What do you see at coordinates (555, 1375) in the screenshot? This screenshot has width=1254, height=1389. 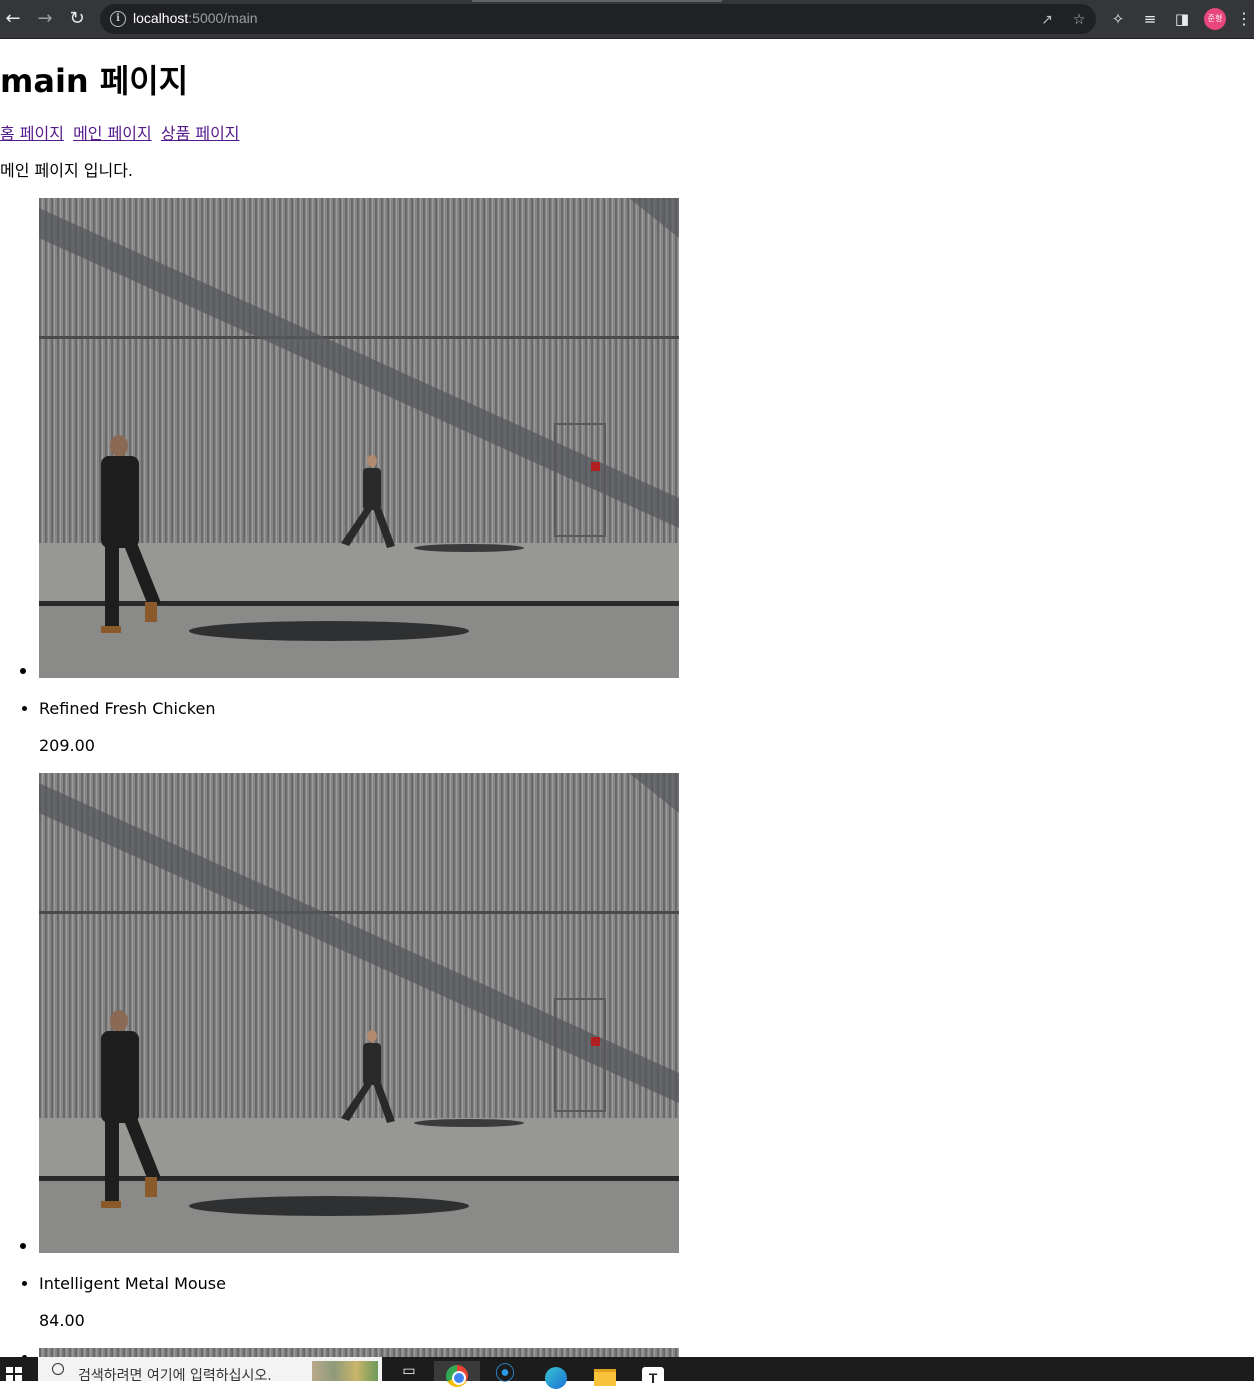 I see `edge-taskbar-icon` at bounding box center [555, 1375].